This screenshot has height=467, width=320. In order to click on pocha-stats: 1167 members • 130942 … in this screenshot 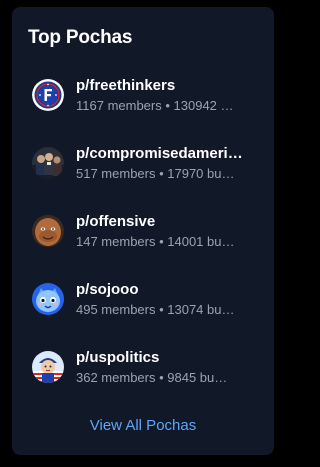, I will do `click(155, 105)`.